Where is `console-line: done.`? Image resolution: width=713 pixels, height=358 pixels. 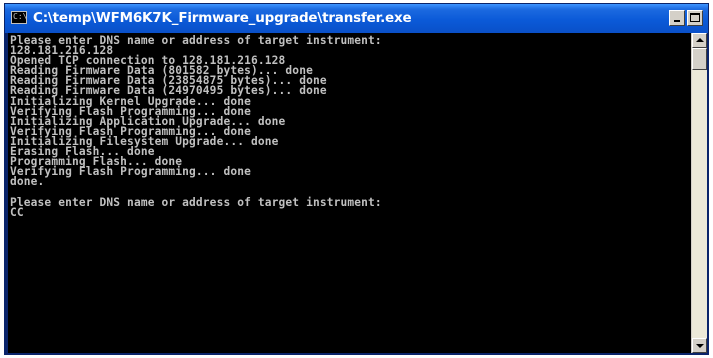 console-line: done. is located at coordinates (27, 182).